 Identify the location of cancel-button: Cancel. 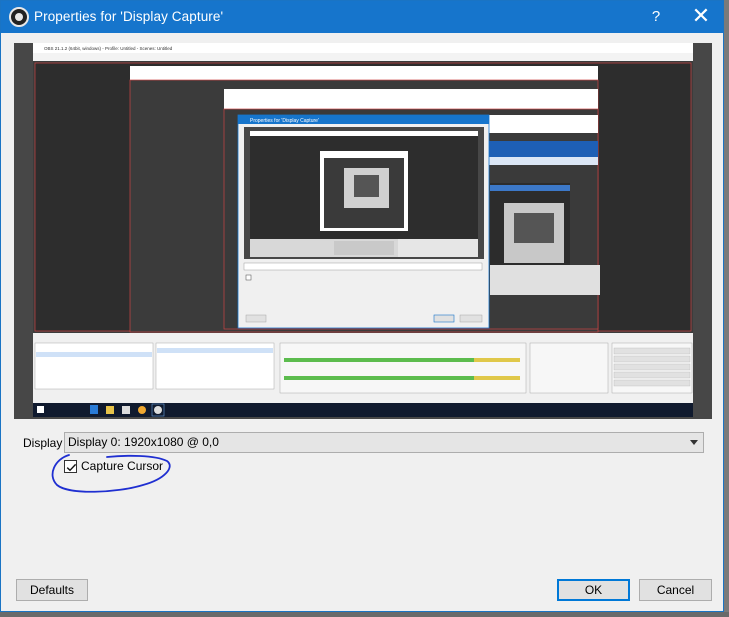
(675, 590).